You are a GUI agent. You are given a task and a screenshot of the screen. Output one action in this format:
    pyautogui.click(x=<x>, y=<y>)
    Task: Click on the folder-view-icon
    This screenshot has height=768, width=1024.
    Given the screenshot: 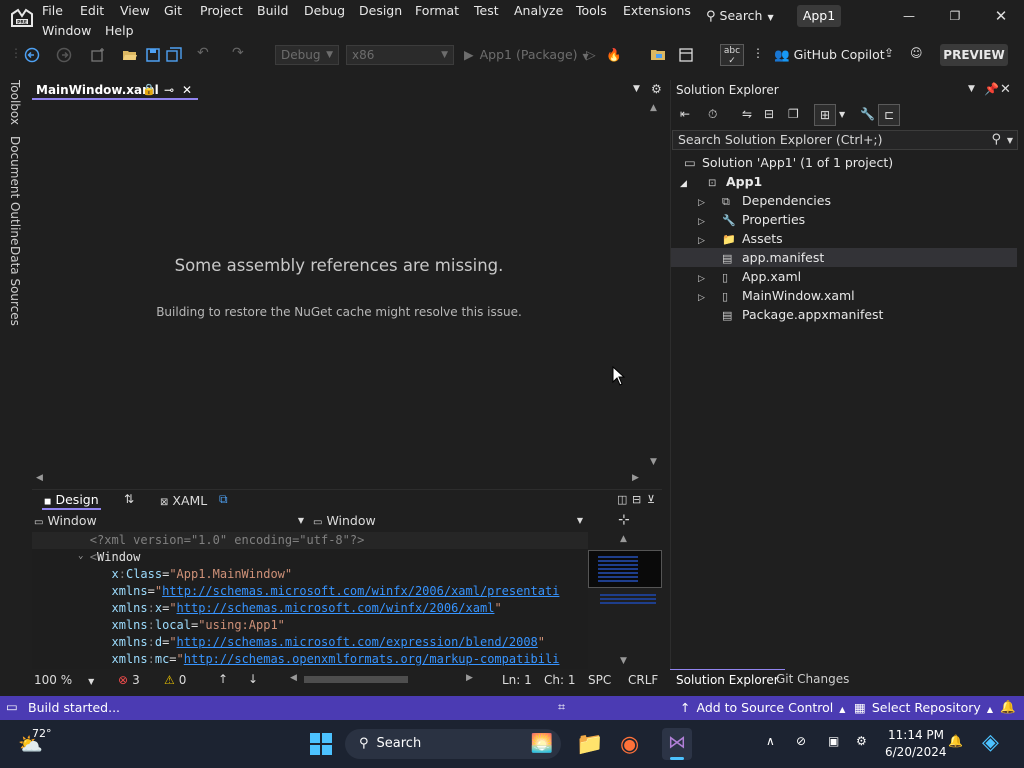 What is the action you would take?
    pyautogui.click(x=658, y=55)
    